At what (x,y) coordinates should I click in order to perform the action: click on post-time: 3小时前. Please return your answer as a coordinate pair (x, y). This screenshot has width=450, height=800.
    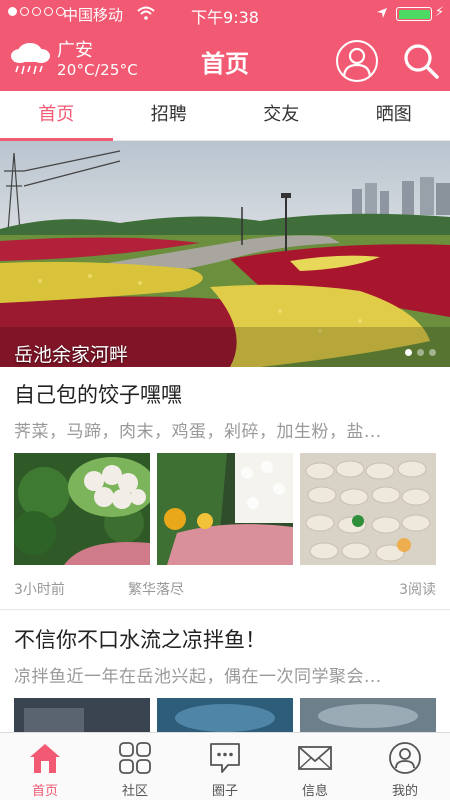
    Looking at the image, I should click on (39, 590).